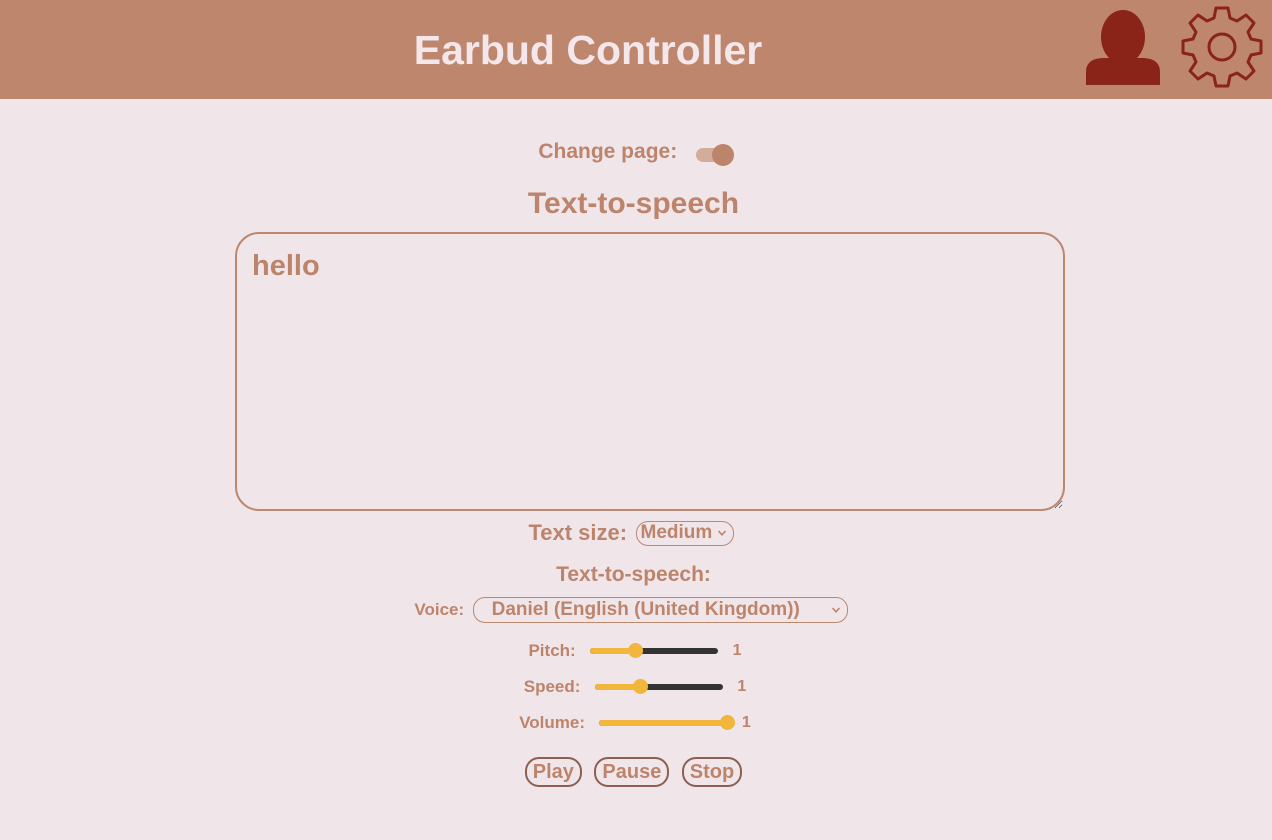 The width and height of the screenshot is (1272, 840). What do you see at coordinates (663, 723) in the screenshot?
I see `slider-fill` at bounding box center [663, 723].